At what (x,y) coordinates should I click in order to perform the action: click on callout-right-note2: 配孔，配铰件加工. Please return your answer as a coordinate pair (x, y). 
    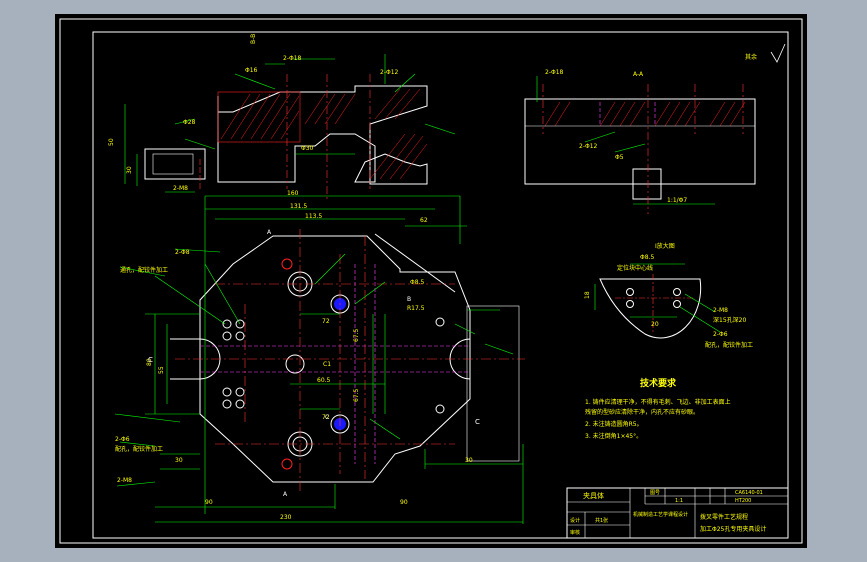
    Looking at the image, I should click on (729, 345).